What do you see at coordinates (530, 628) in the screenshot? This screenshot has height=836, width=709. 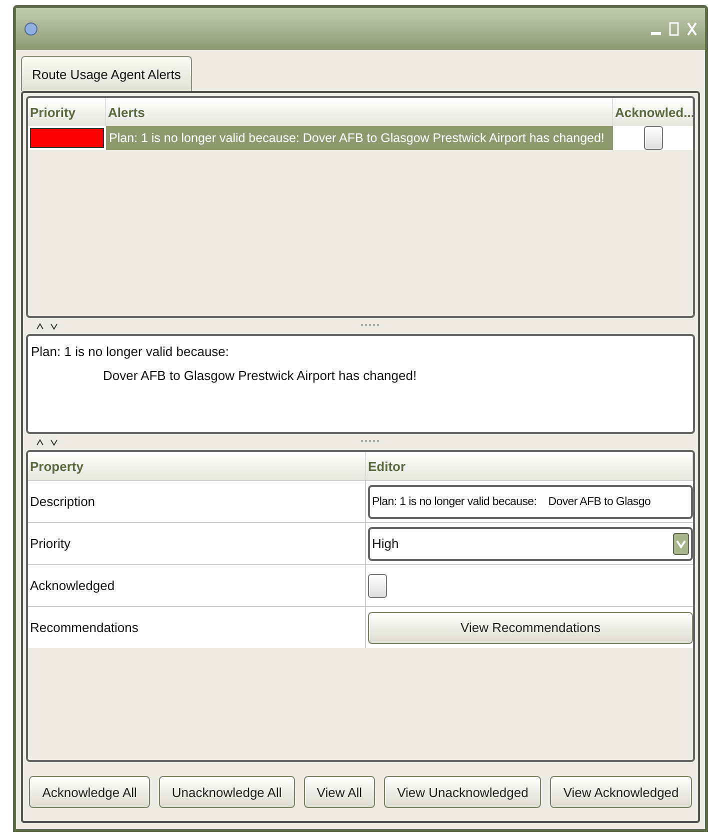 I see `view-recommendations-button: View Recommendations` at bounding box center [530, 628].